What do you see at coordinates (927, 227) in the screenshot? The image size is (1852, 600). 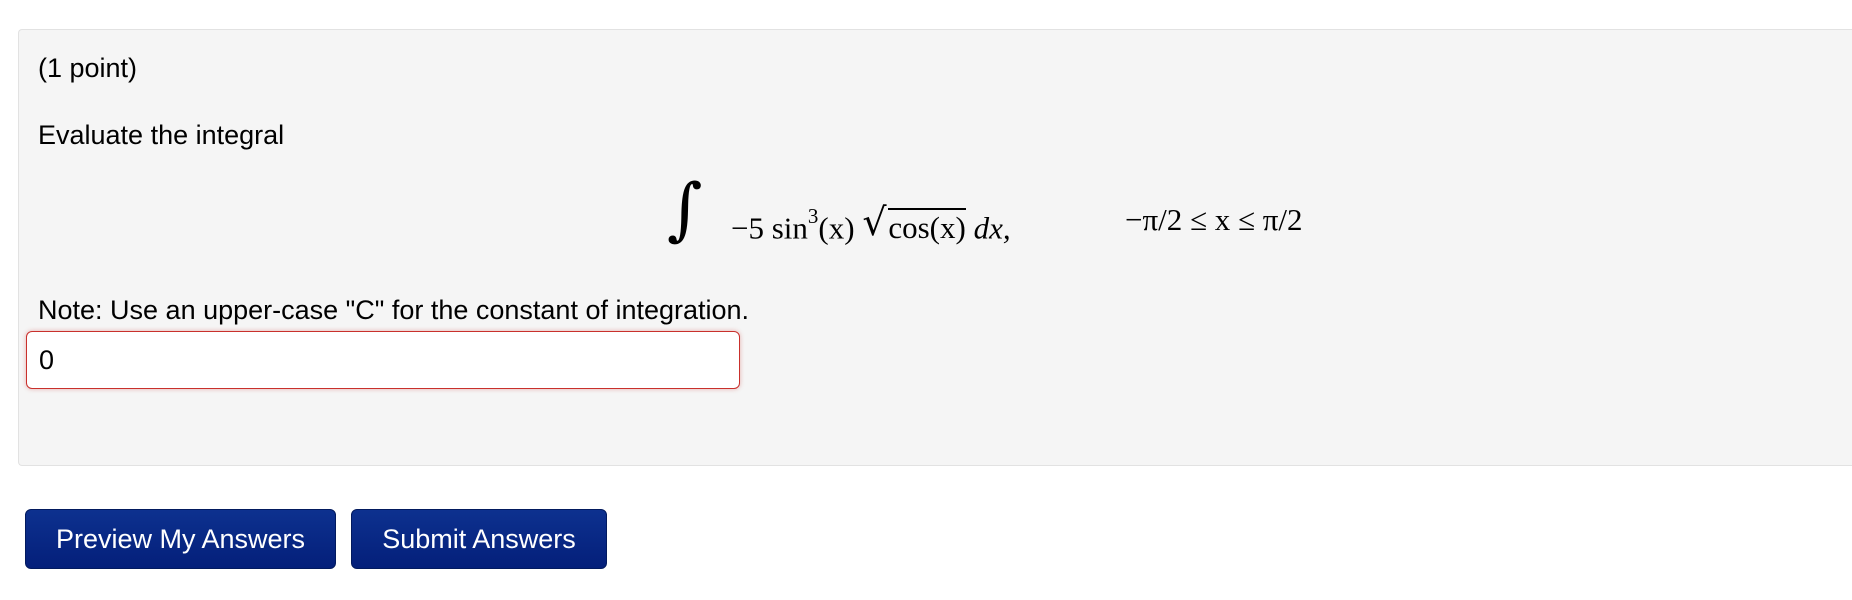 I see `radicand: cos(x)` at bounding box center [927, 227].